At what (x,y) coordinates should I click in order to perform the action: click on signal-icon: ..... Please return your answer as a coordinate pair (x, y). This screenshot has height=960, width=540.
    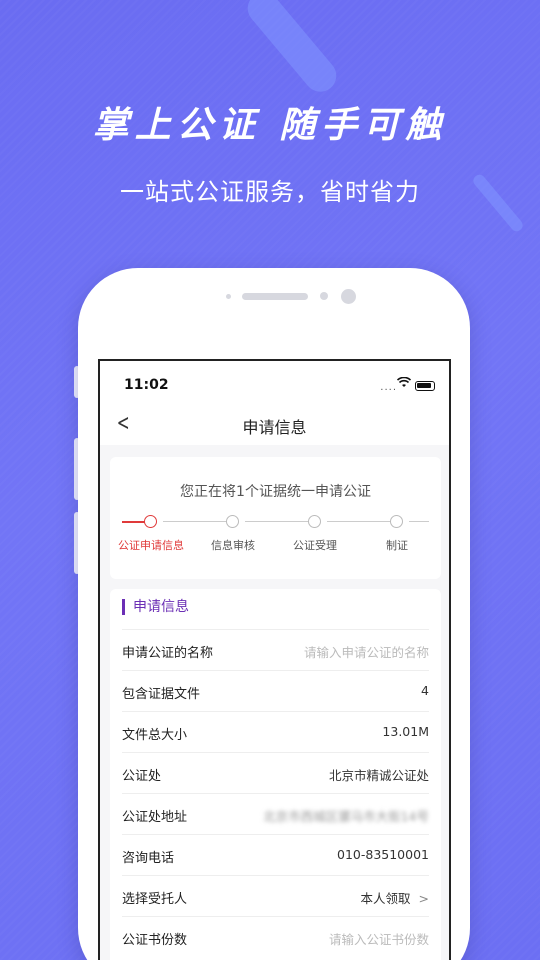
    Looking at the image, I should click on (388, 387).